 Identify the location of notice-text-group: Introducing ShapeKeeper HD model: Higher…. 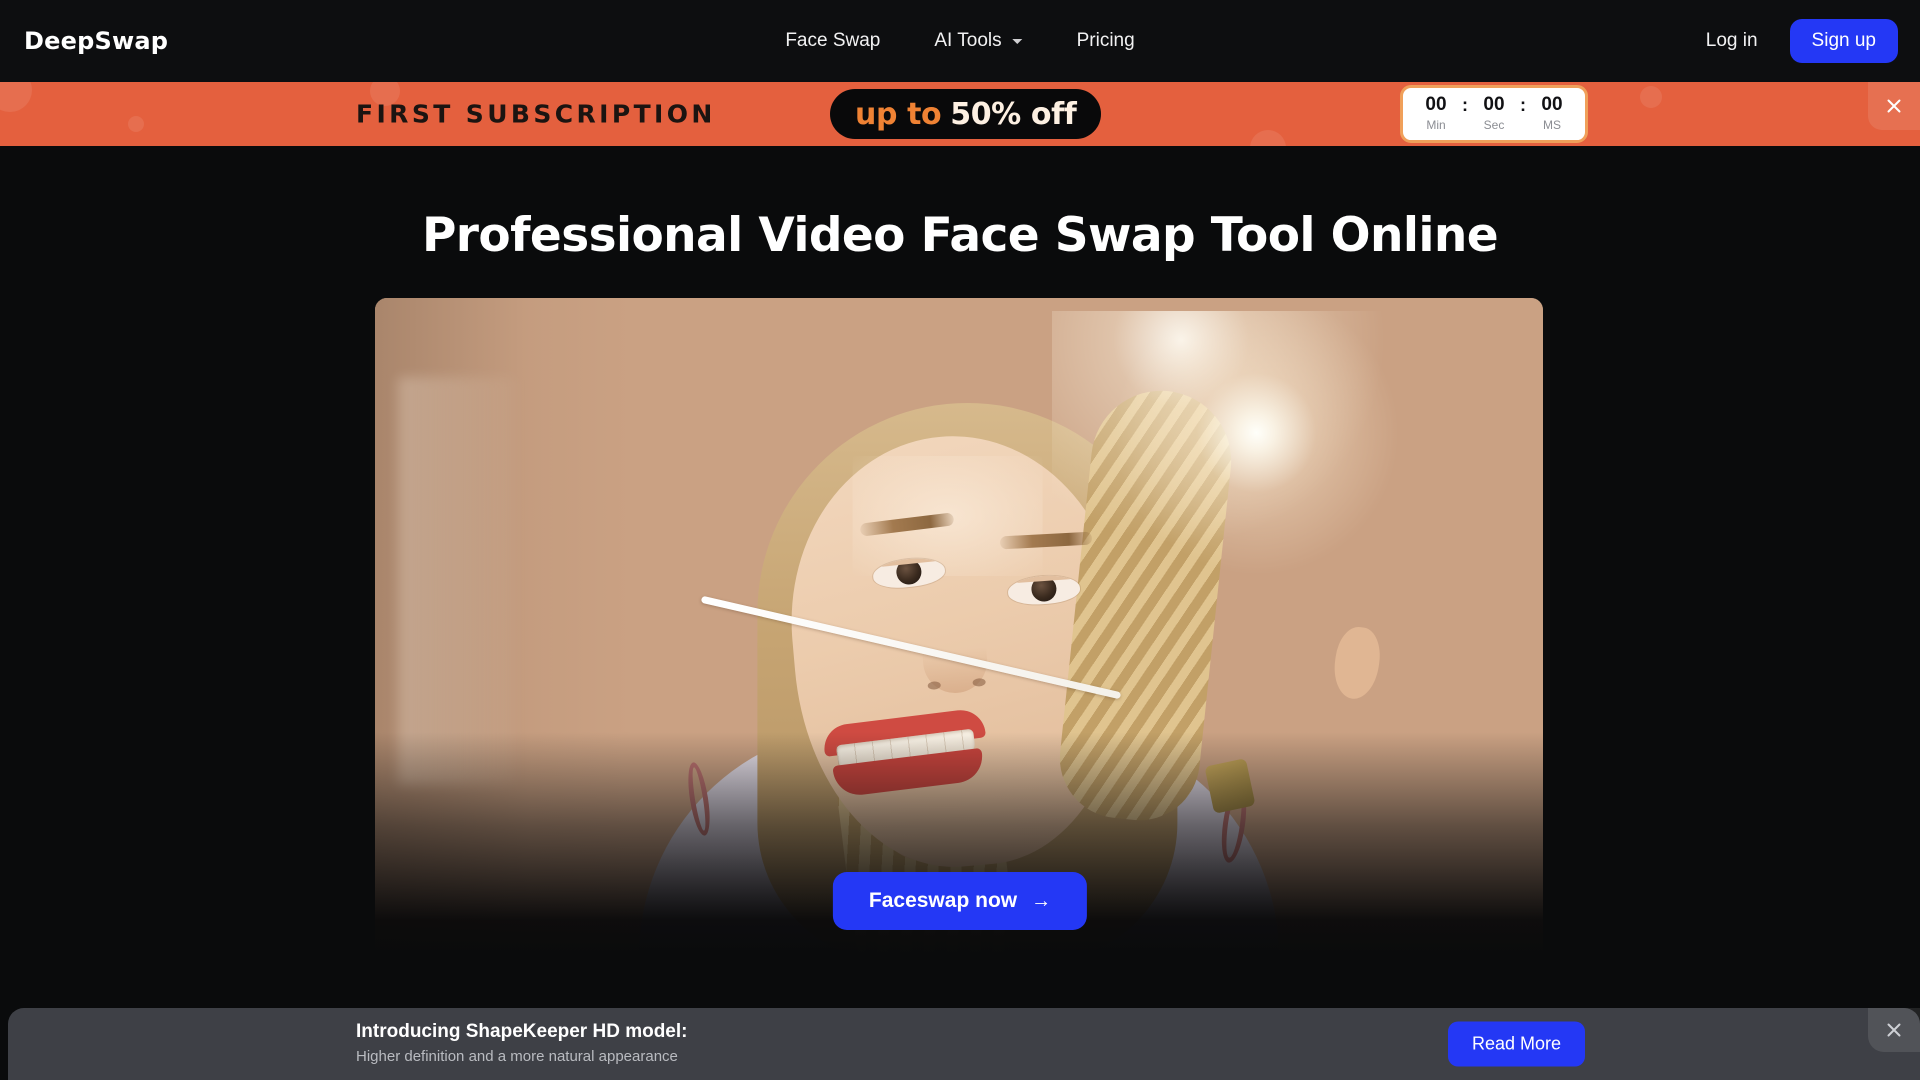
(521, 1043).